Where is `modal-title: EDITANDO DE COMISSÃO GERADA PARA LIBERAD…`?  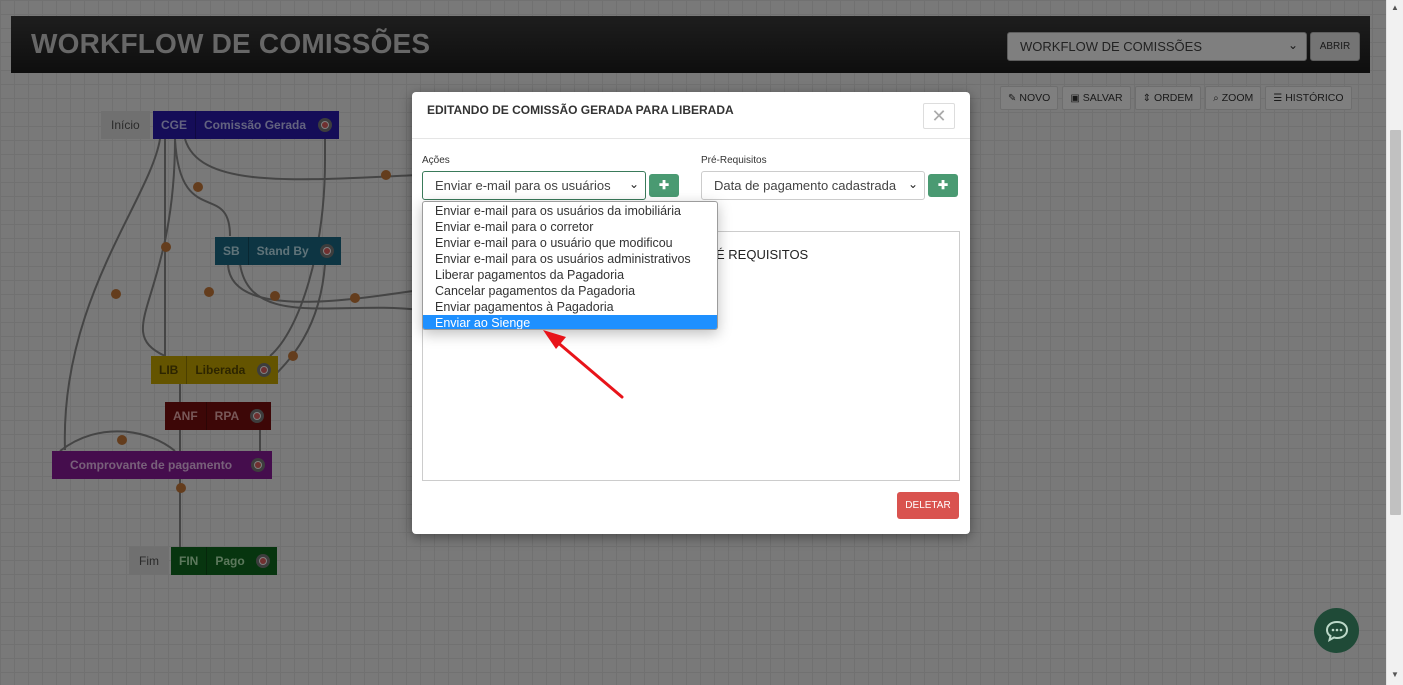
modal-title: EDITANDO DE COMISSÃO GERADA PARA LIBERAD… is located at coordinates (580, 110).